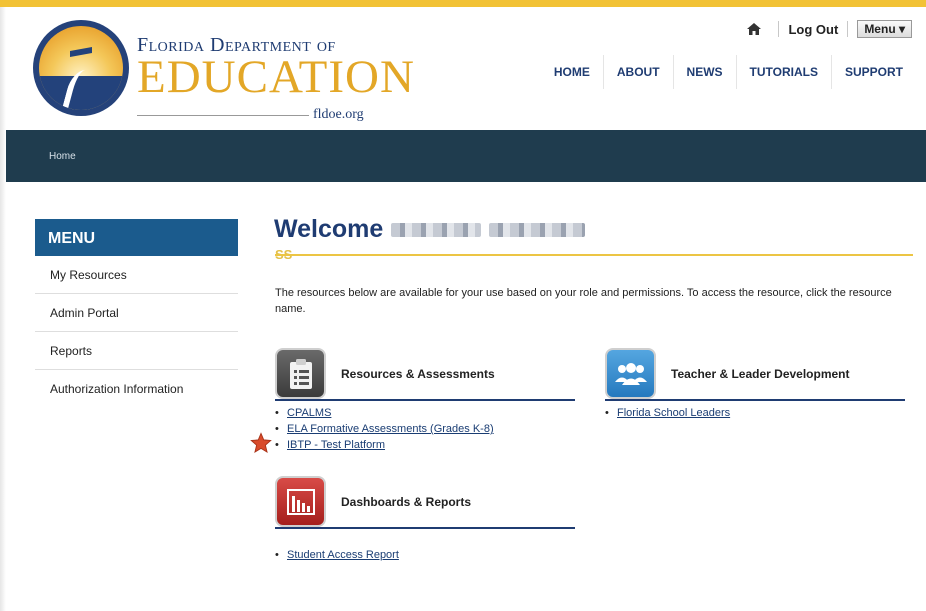 The height and width of the screenshot is (611, 926). Describe the element at coordinates (425, 445) in the screenshot. I see `list-item: IBTP - Test Platform` at that location.